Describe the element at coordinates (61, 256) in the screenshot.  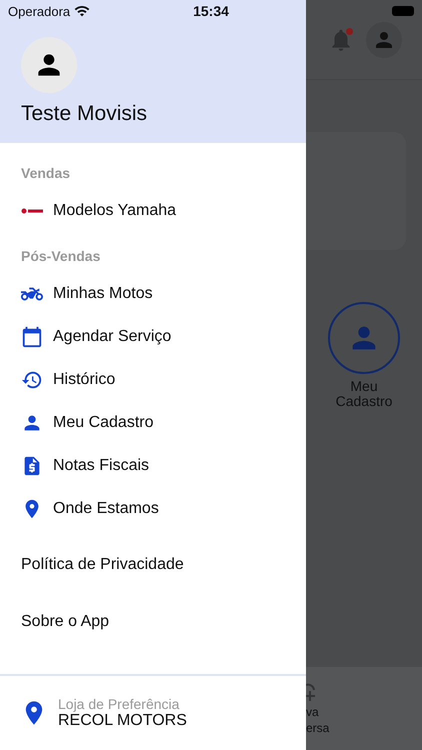
I see `section-title: Pós-Vendas` at that location.